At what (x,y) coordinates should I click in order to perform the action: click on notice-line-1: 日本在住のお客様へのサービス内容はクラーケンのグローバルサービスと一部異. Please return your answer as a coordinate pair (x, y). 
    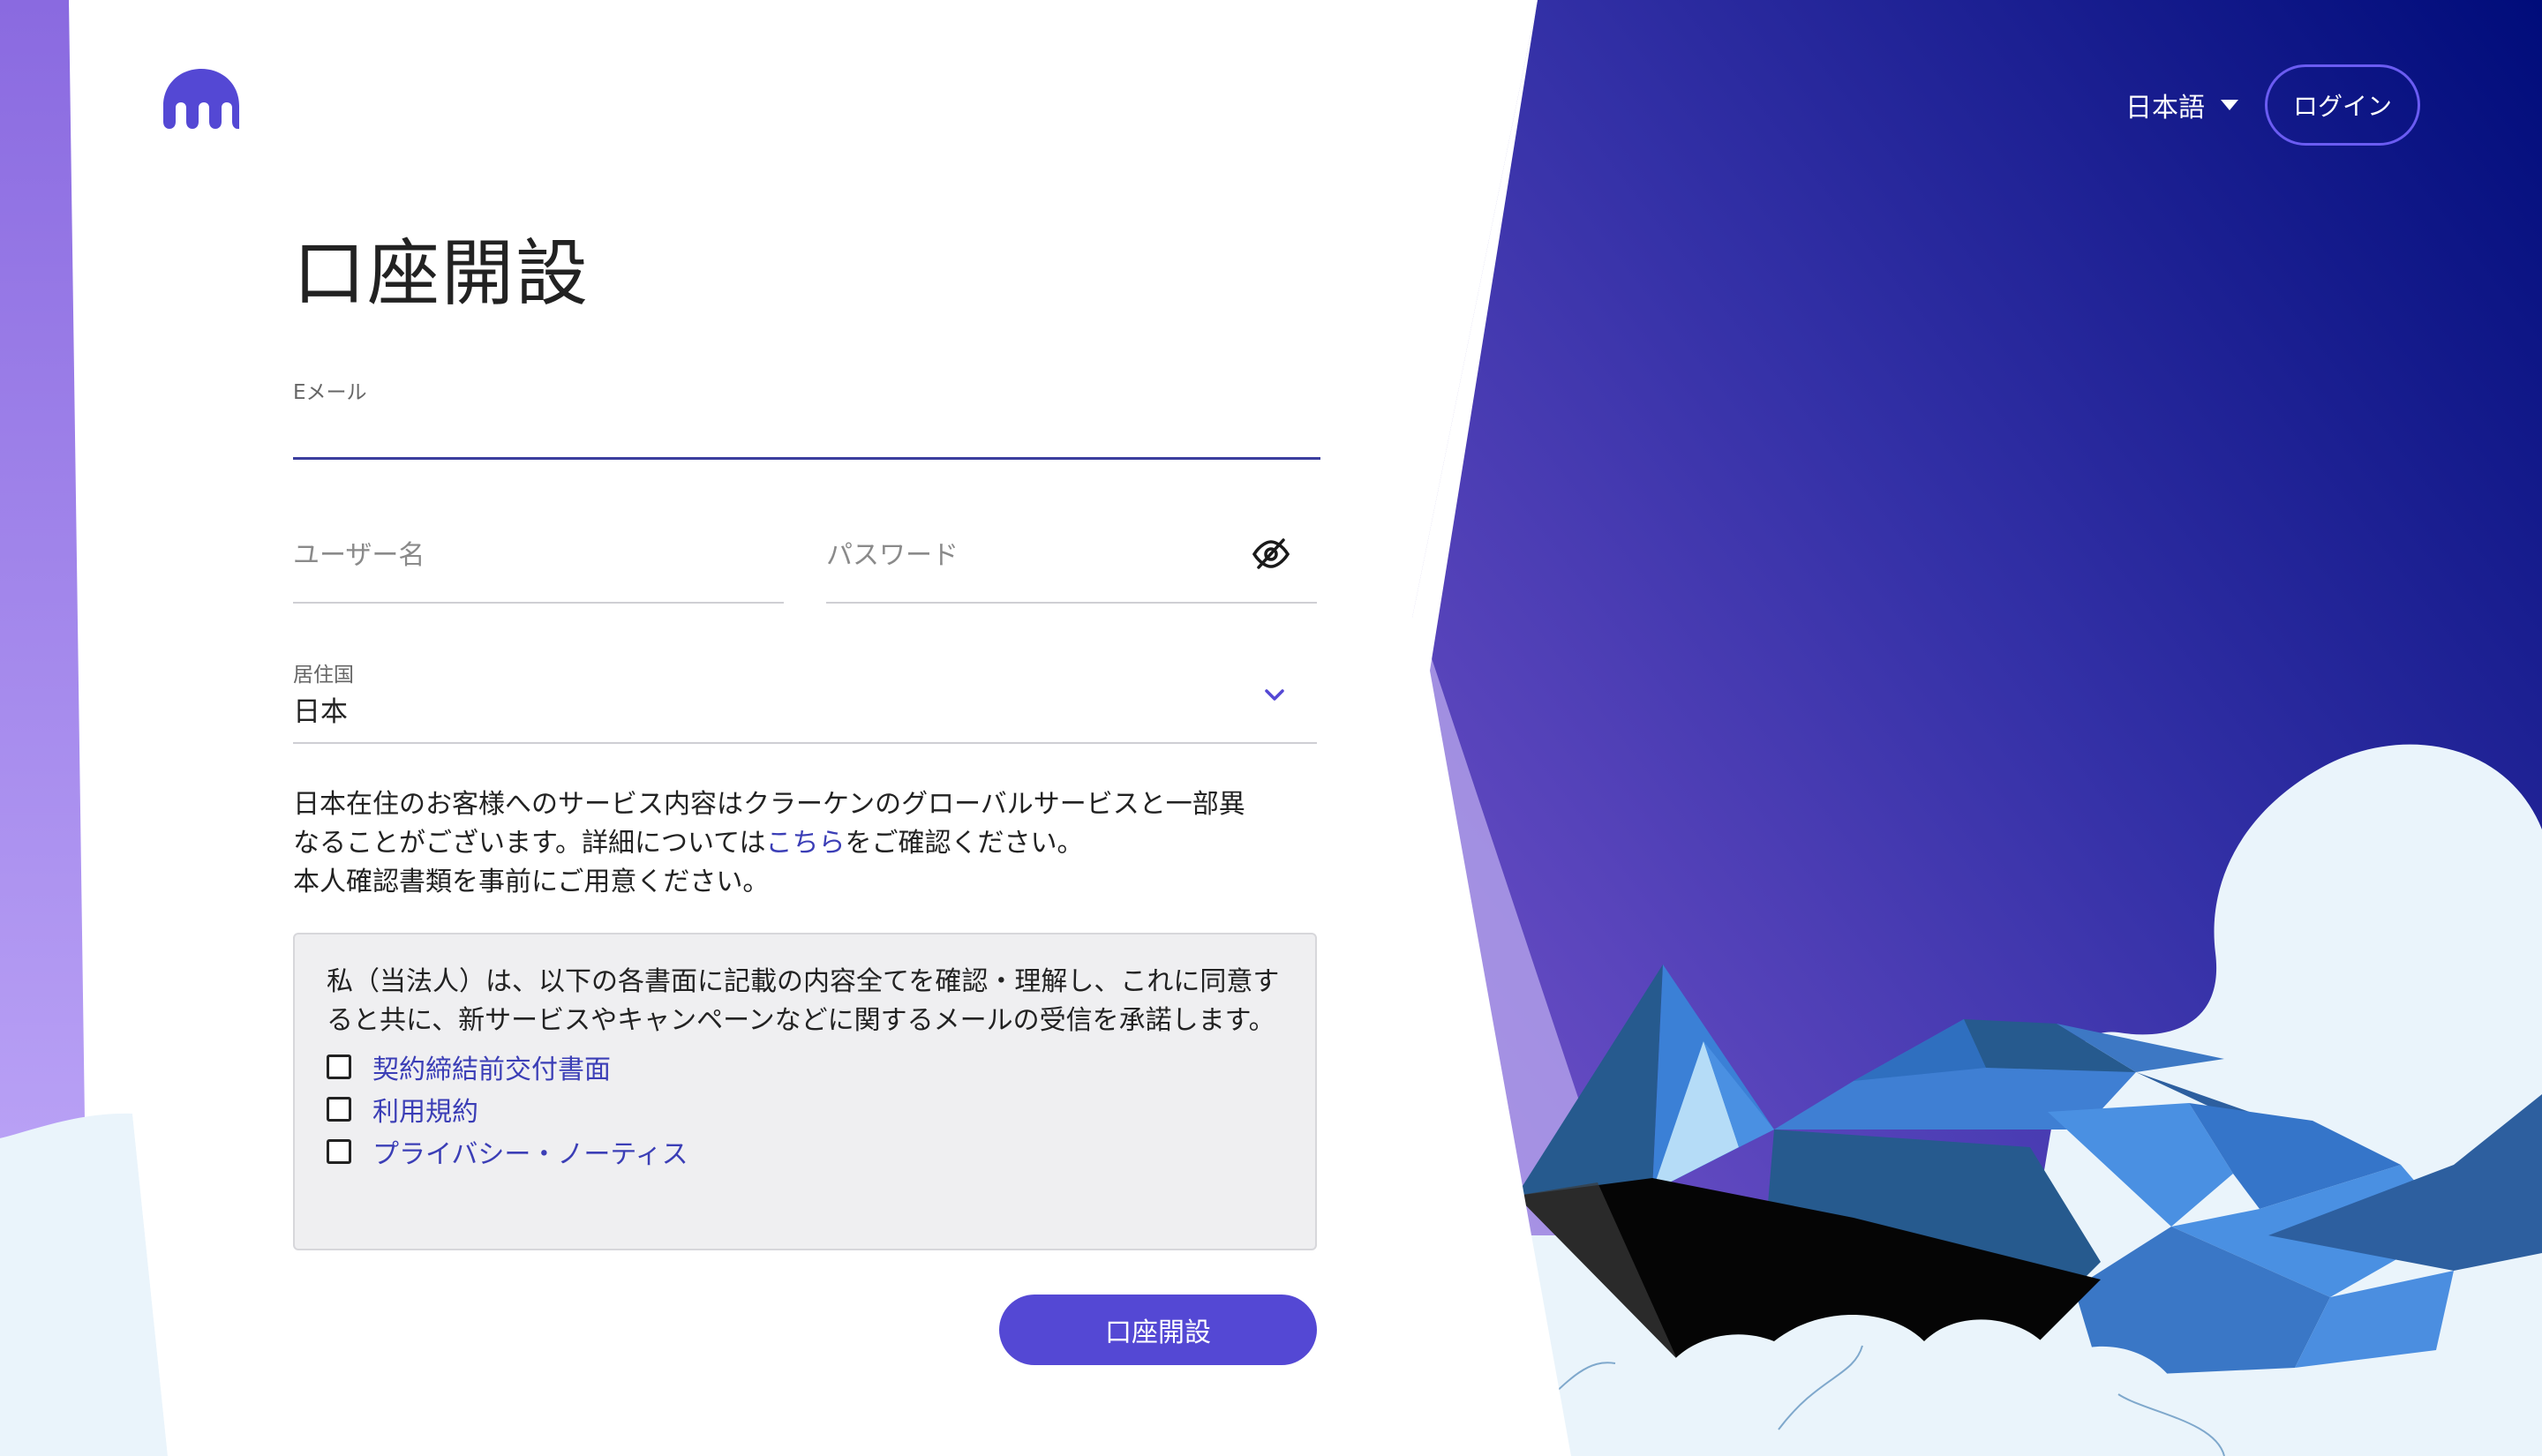
    Looking at the image, I should click on (769, 804).